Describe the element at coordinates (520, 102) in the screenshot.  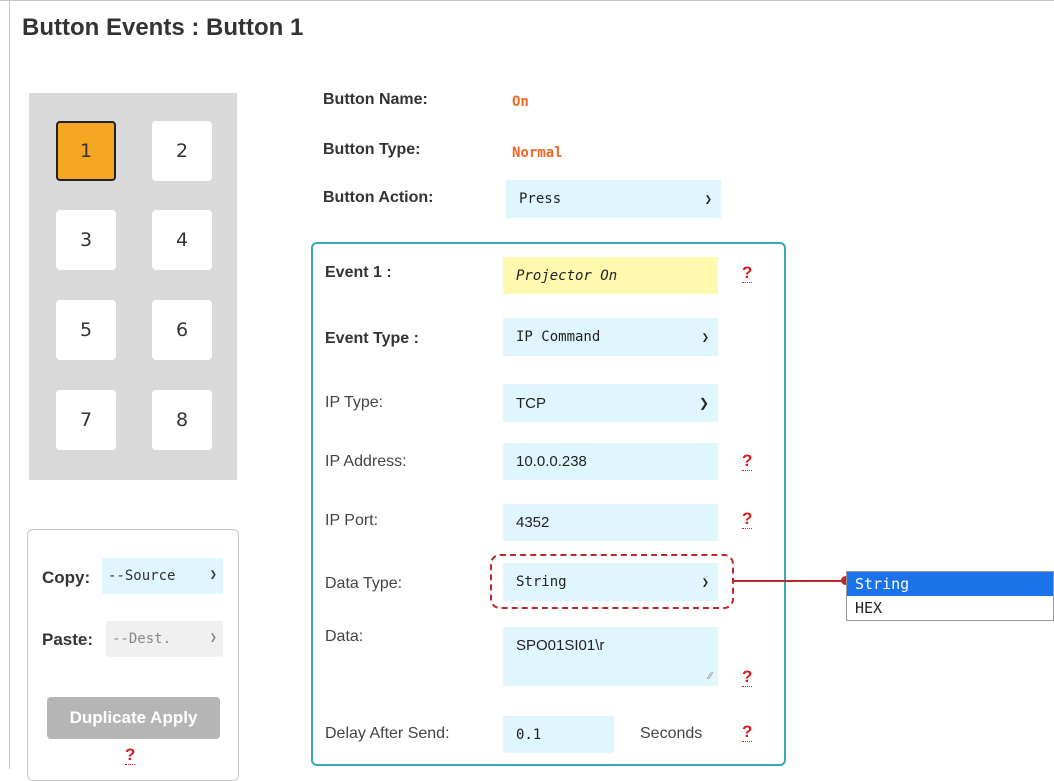
I see `button-name-value: On` at that location.